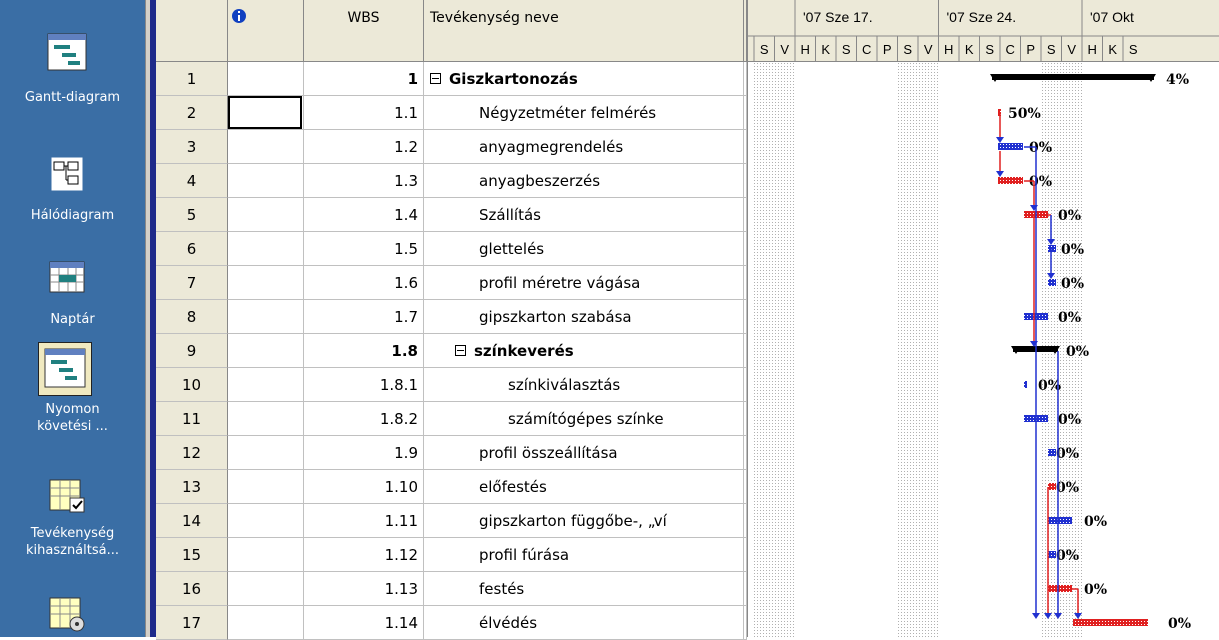  I want to click on table-row: 8 1.7 gipszkarton szabása, so click(451, 317).